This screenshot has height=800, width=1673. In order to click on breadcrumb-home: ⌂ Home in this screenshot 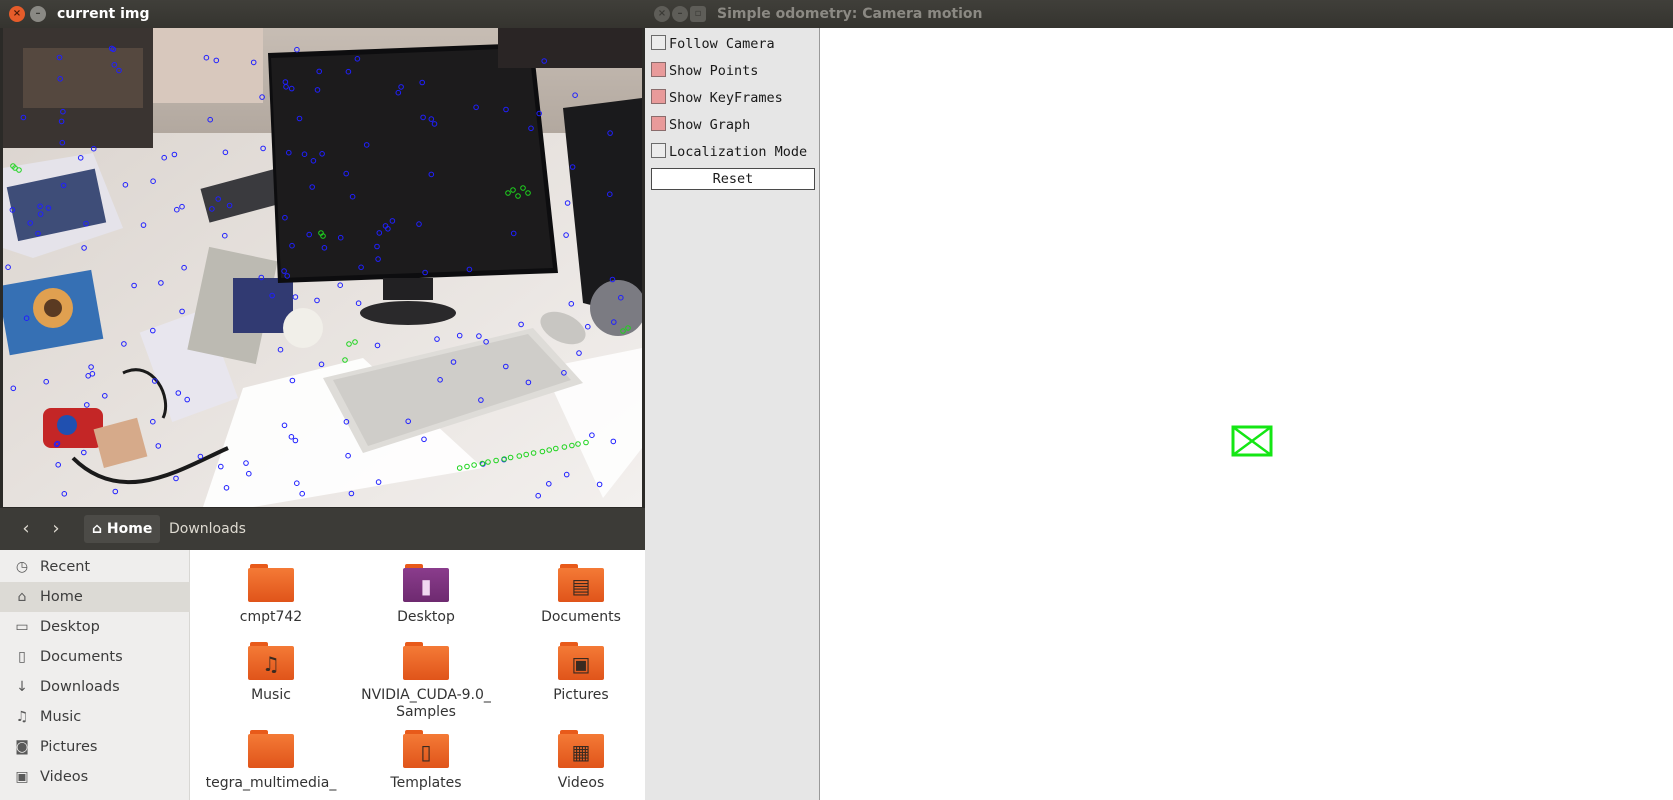, I will do `click(122, 529)`.